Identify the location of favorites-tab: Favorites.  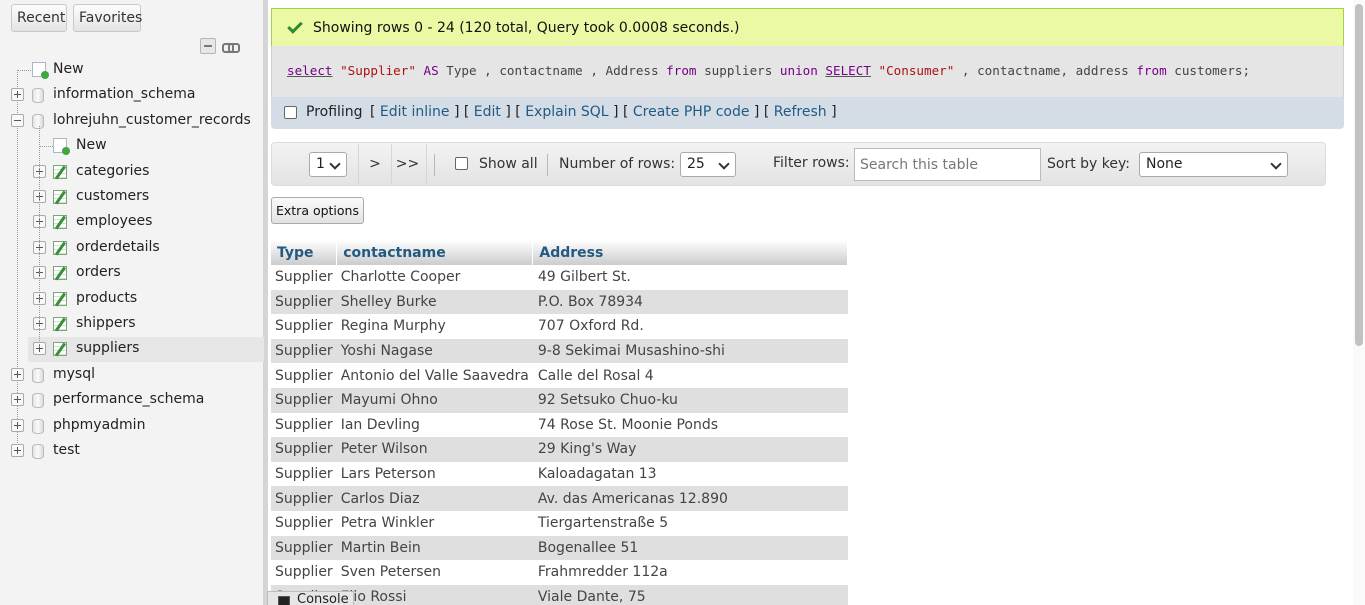
(107, 18).